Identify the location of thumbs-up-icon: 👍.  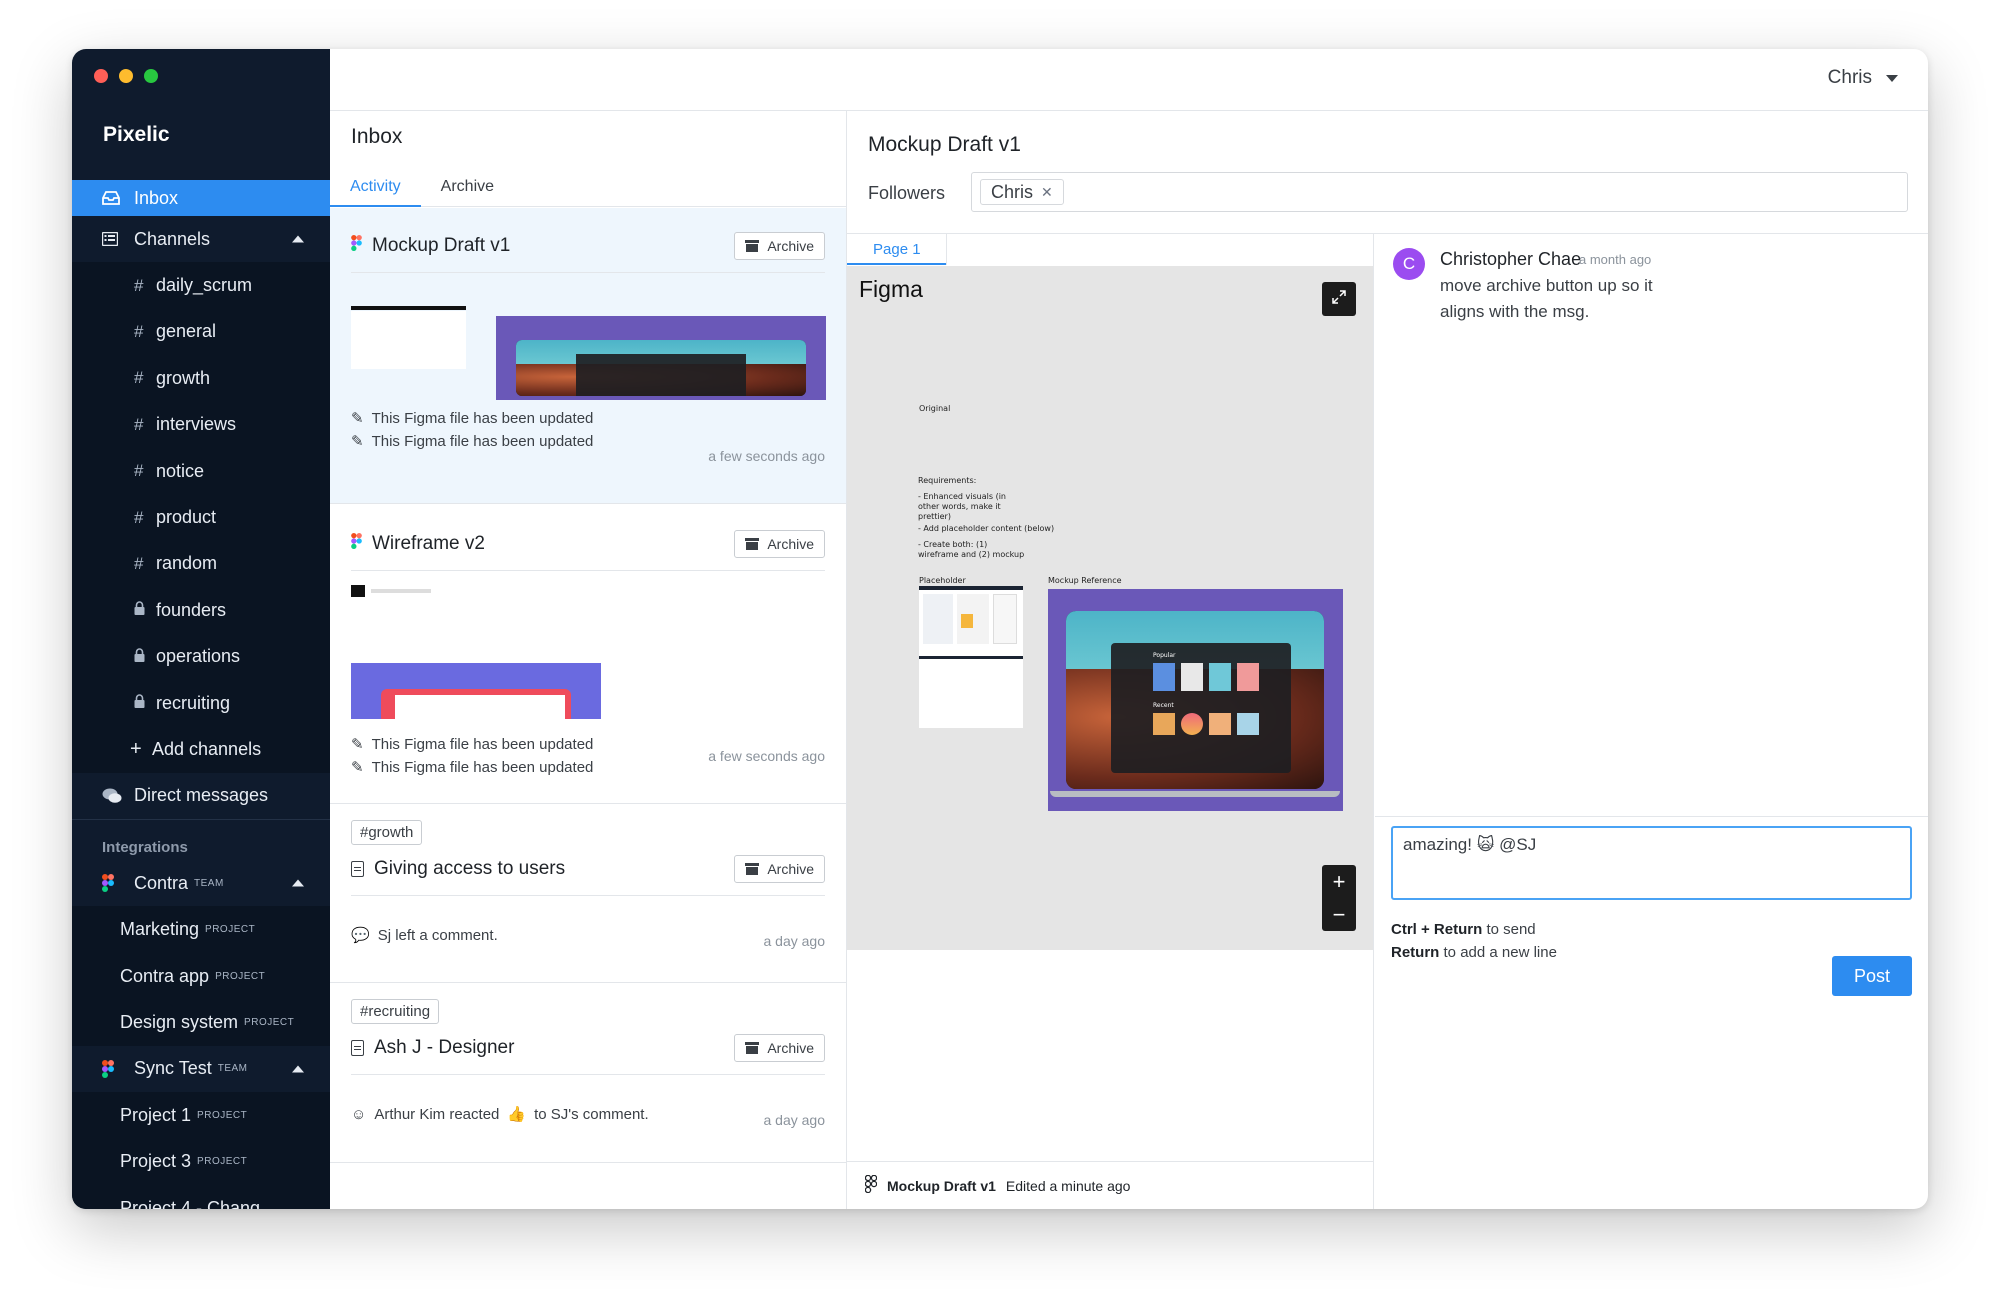
(517, 1114).